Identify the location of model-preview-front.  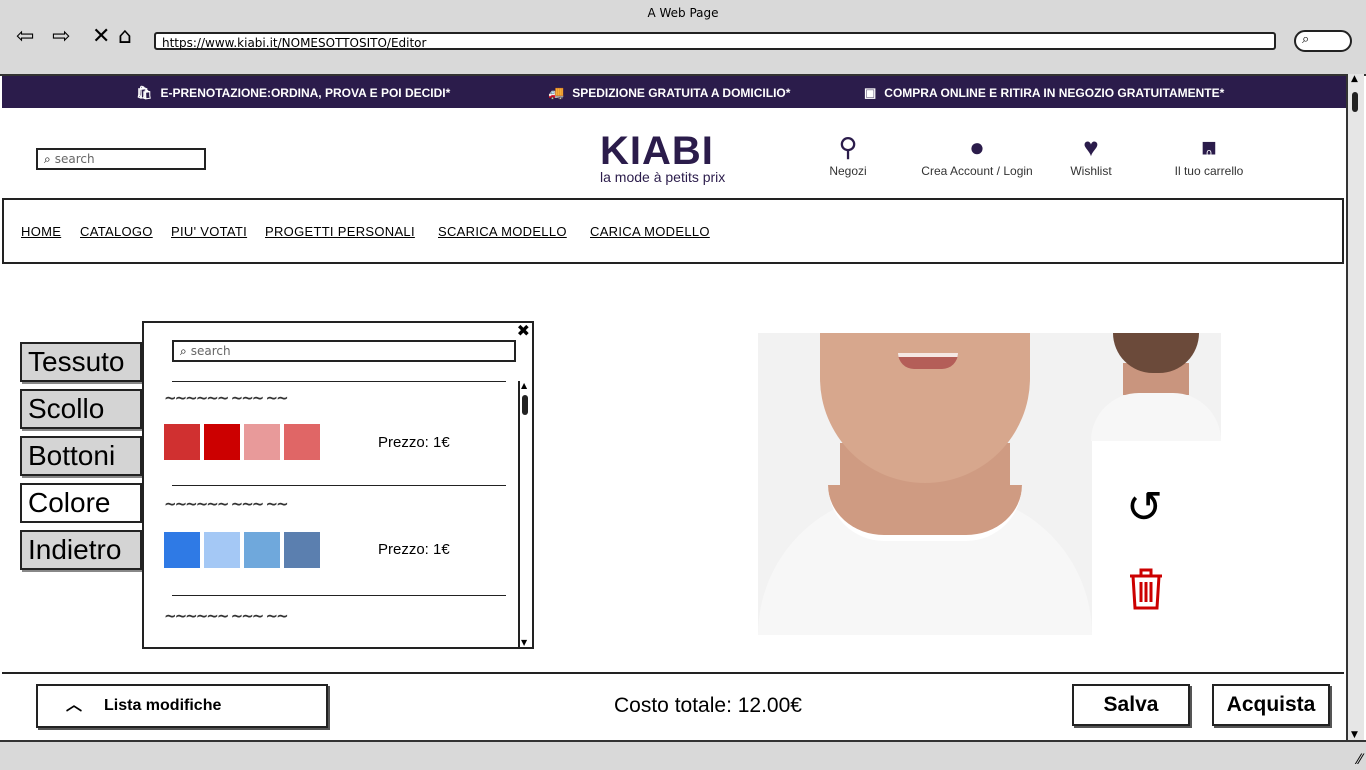
(925, 484).